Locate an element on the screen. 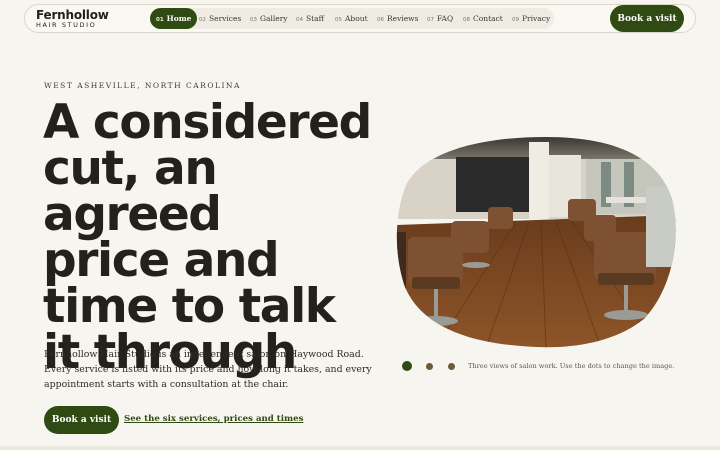 The width and height of the screenshot is (720, 450). nav-number: 09 is located at coordinates (515, 20).